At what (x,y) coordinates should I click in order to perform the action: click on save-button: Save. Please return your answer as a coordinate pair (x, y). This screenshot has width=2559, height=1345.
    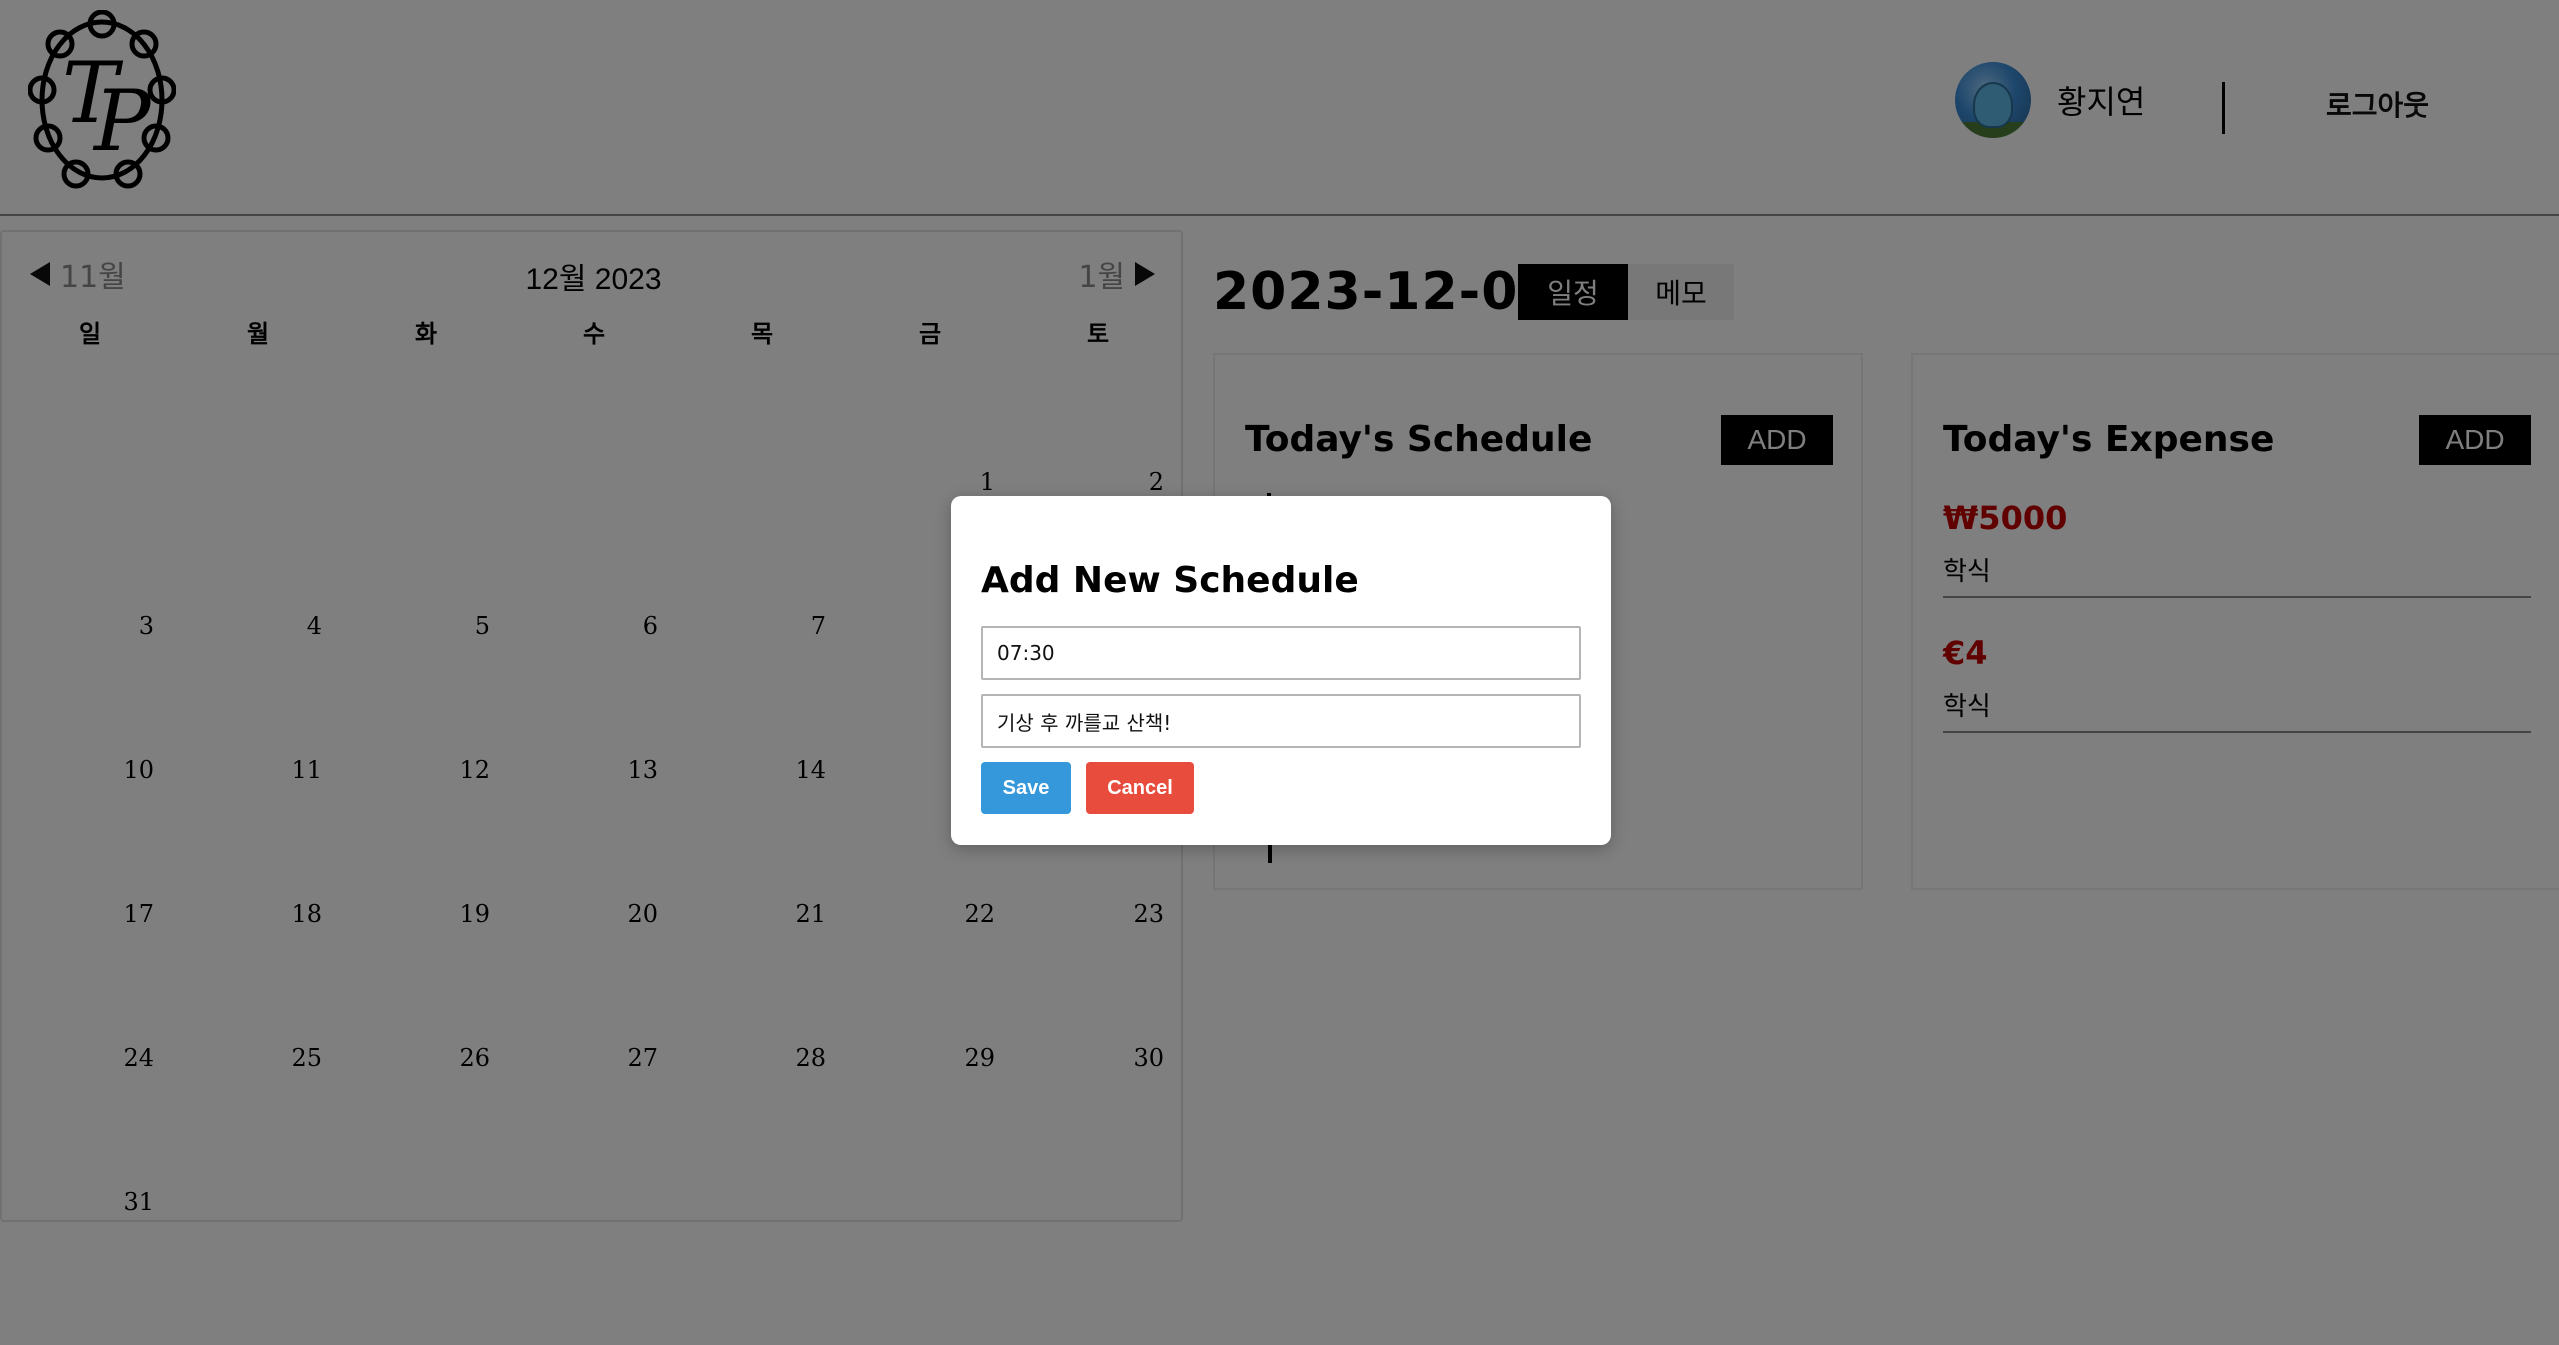
    Looking at the image, I should click on (1026, 788).